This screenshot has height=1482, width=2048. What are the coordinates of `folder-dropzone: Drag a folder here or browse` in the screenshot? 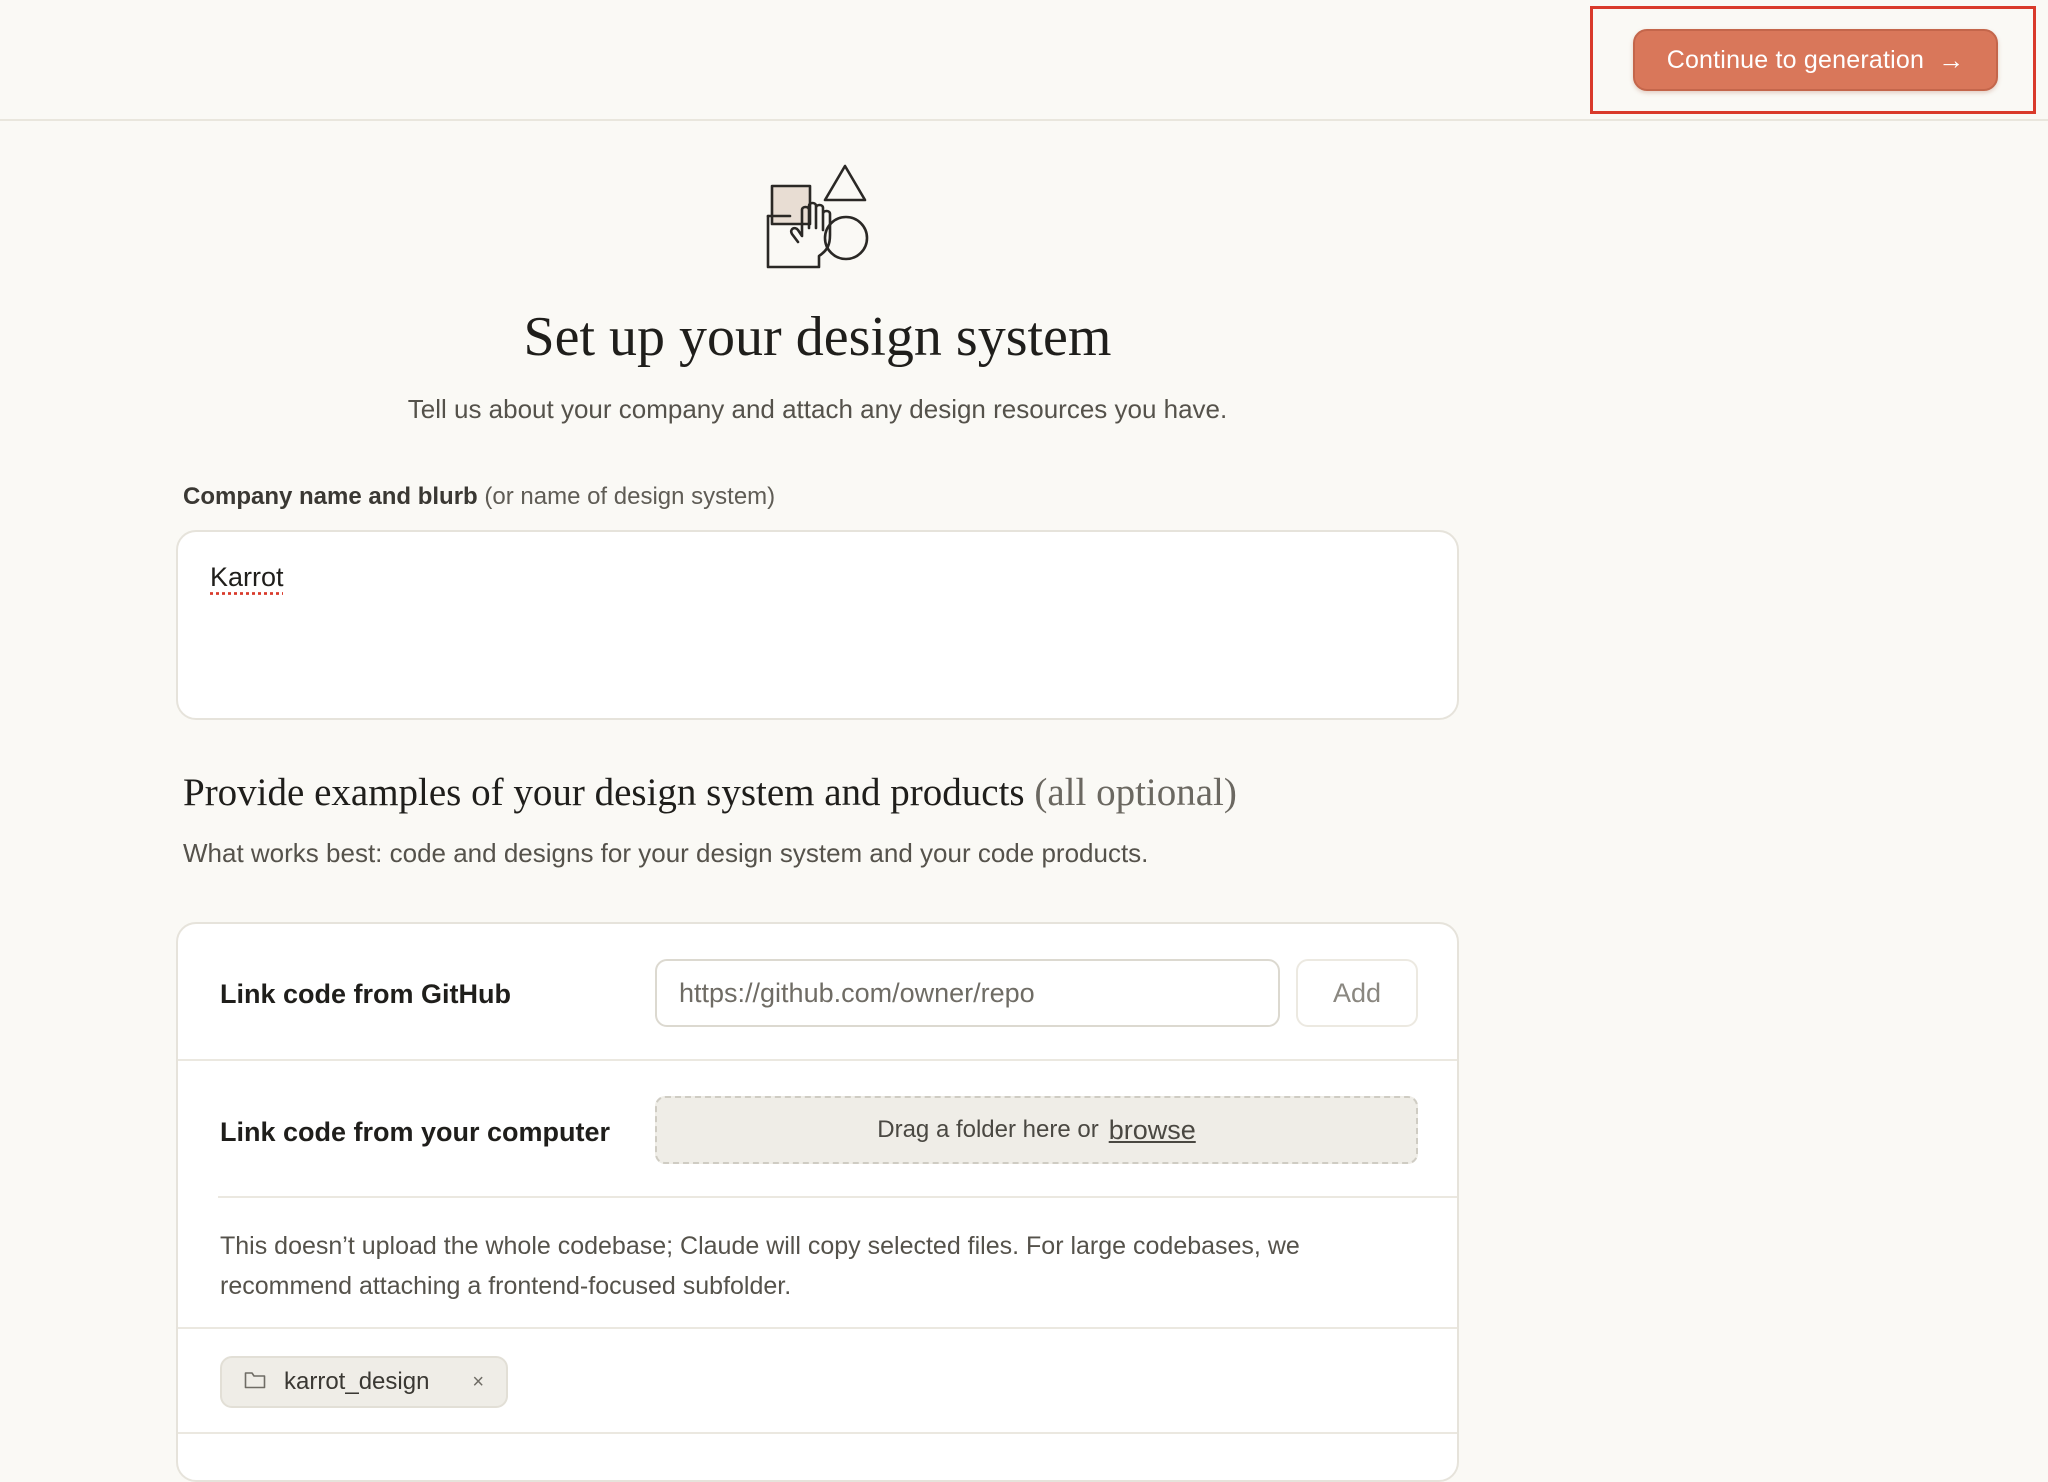 It's located at (1036, 1130).